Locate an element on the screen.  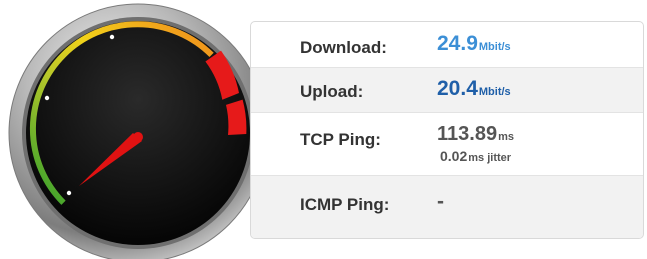
upload-value-group: 20.4Mbit/s is located at coordinates (474, 89).